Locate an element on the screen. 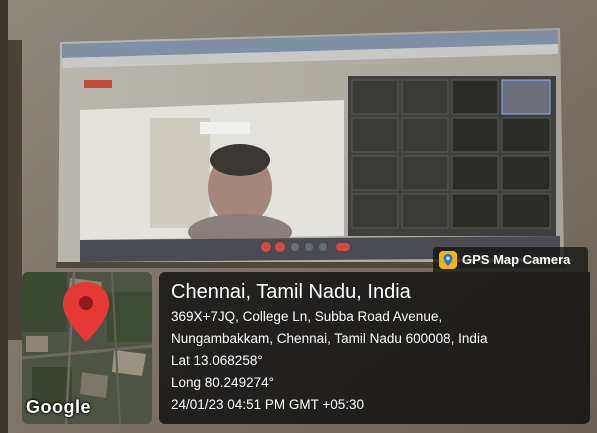 This screenshot has width=597, height=433. longitude-value: Long 80.249274° is located at coordinates (222, 382).